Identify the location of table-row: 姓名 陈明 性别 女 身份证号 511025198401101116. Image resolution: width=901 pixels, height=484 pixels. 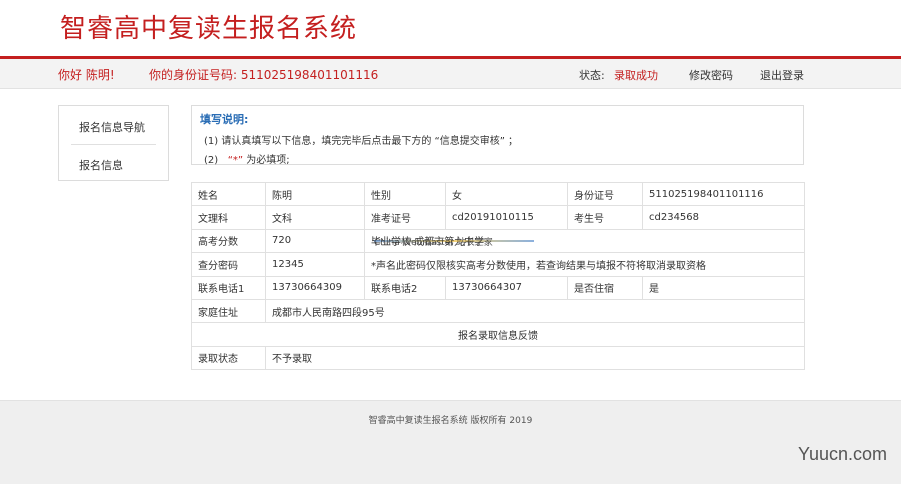
(498, 194).